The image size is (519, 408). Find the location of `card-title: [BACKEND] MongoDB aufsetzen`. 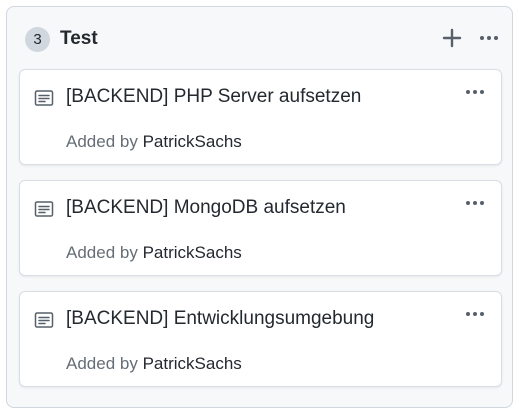

card-title: [BACKEND] MongoDB aufsetzen is located at coordinates (206, 207).